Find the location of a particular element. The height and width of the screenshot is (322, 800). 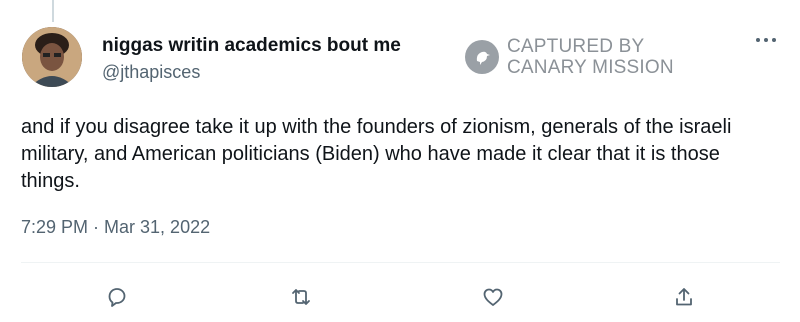

retweet-button is located at coordinates (301, 297).